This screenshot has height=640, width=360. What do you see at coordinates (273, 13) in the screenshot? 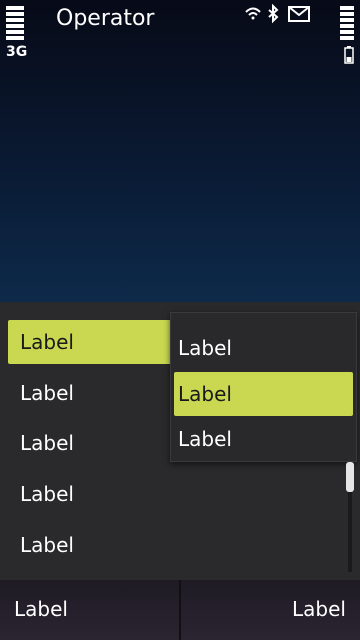
I see `bluetooth-icon` at bounding box center [273, 13].